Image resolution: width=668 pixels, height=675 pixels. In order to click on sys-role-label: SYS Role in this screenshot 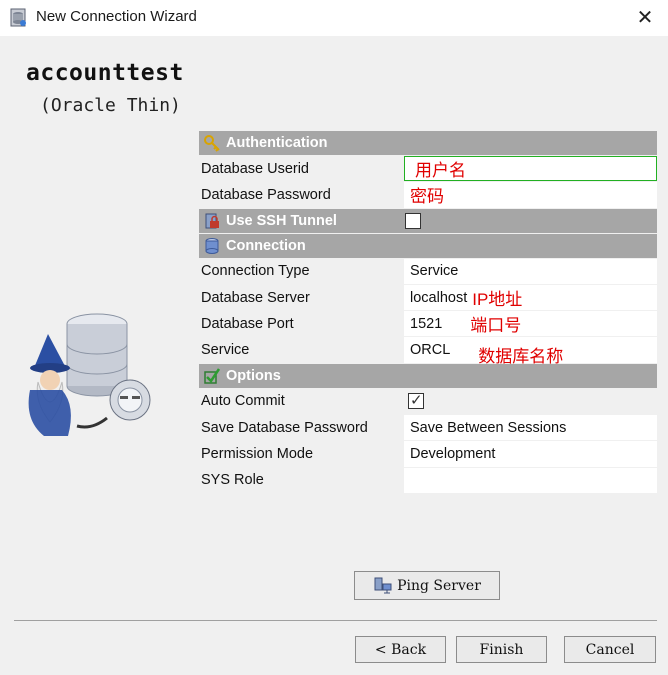, I will do `click(232, 480)`.